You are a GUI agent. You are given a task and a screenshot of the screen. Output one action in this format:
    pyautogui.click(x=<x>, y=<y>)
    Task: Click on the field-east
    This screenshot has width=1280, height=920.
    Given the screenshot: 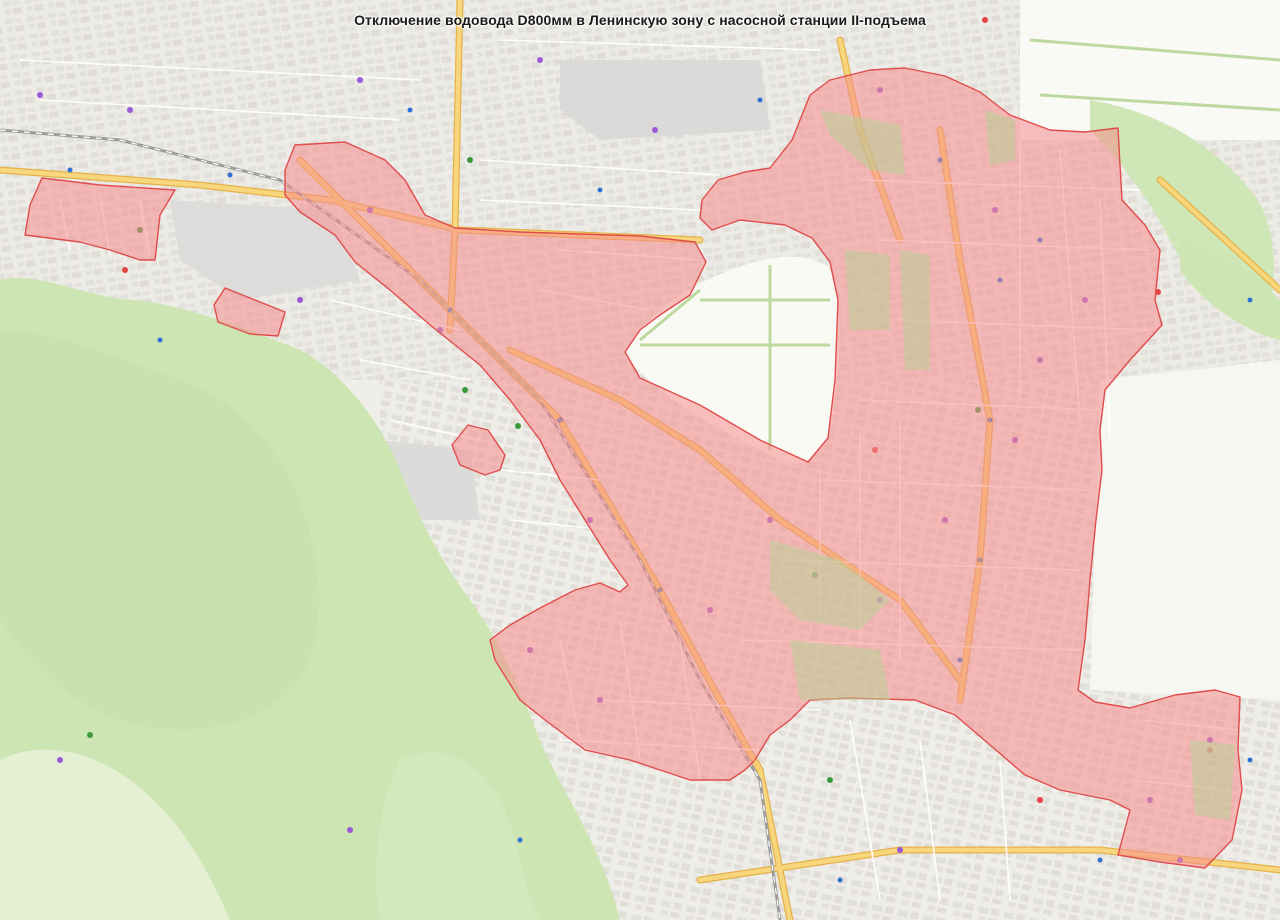 What is the action you would take?
    pyautogui.click(x=1185, y=530)
    